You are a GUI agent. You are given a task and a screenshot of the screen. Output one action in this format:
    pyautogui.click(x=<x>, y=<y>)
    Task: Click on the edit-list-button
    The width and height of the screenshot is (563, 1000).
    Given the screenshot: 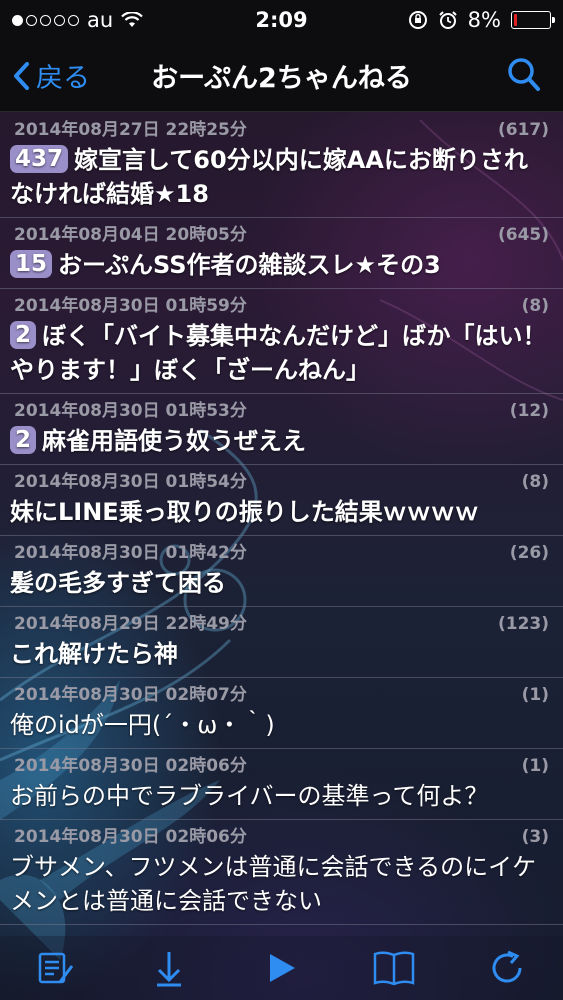 What is the action you would take?
    pyautogui.click(x=56, y=968)
    